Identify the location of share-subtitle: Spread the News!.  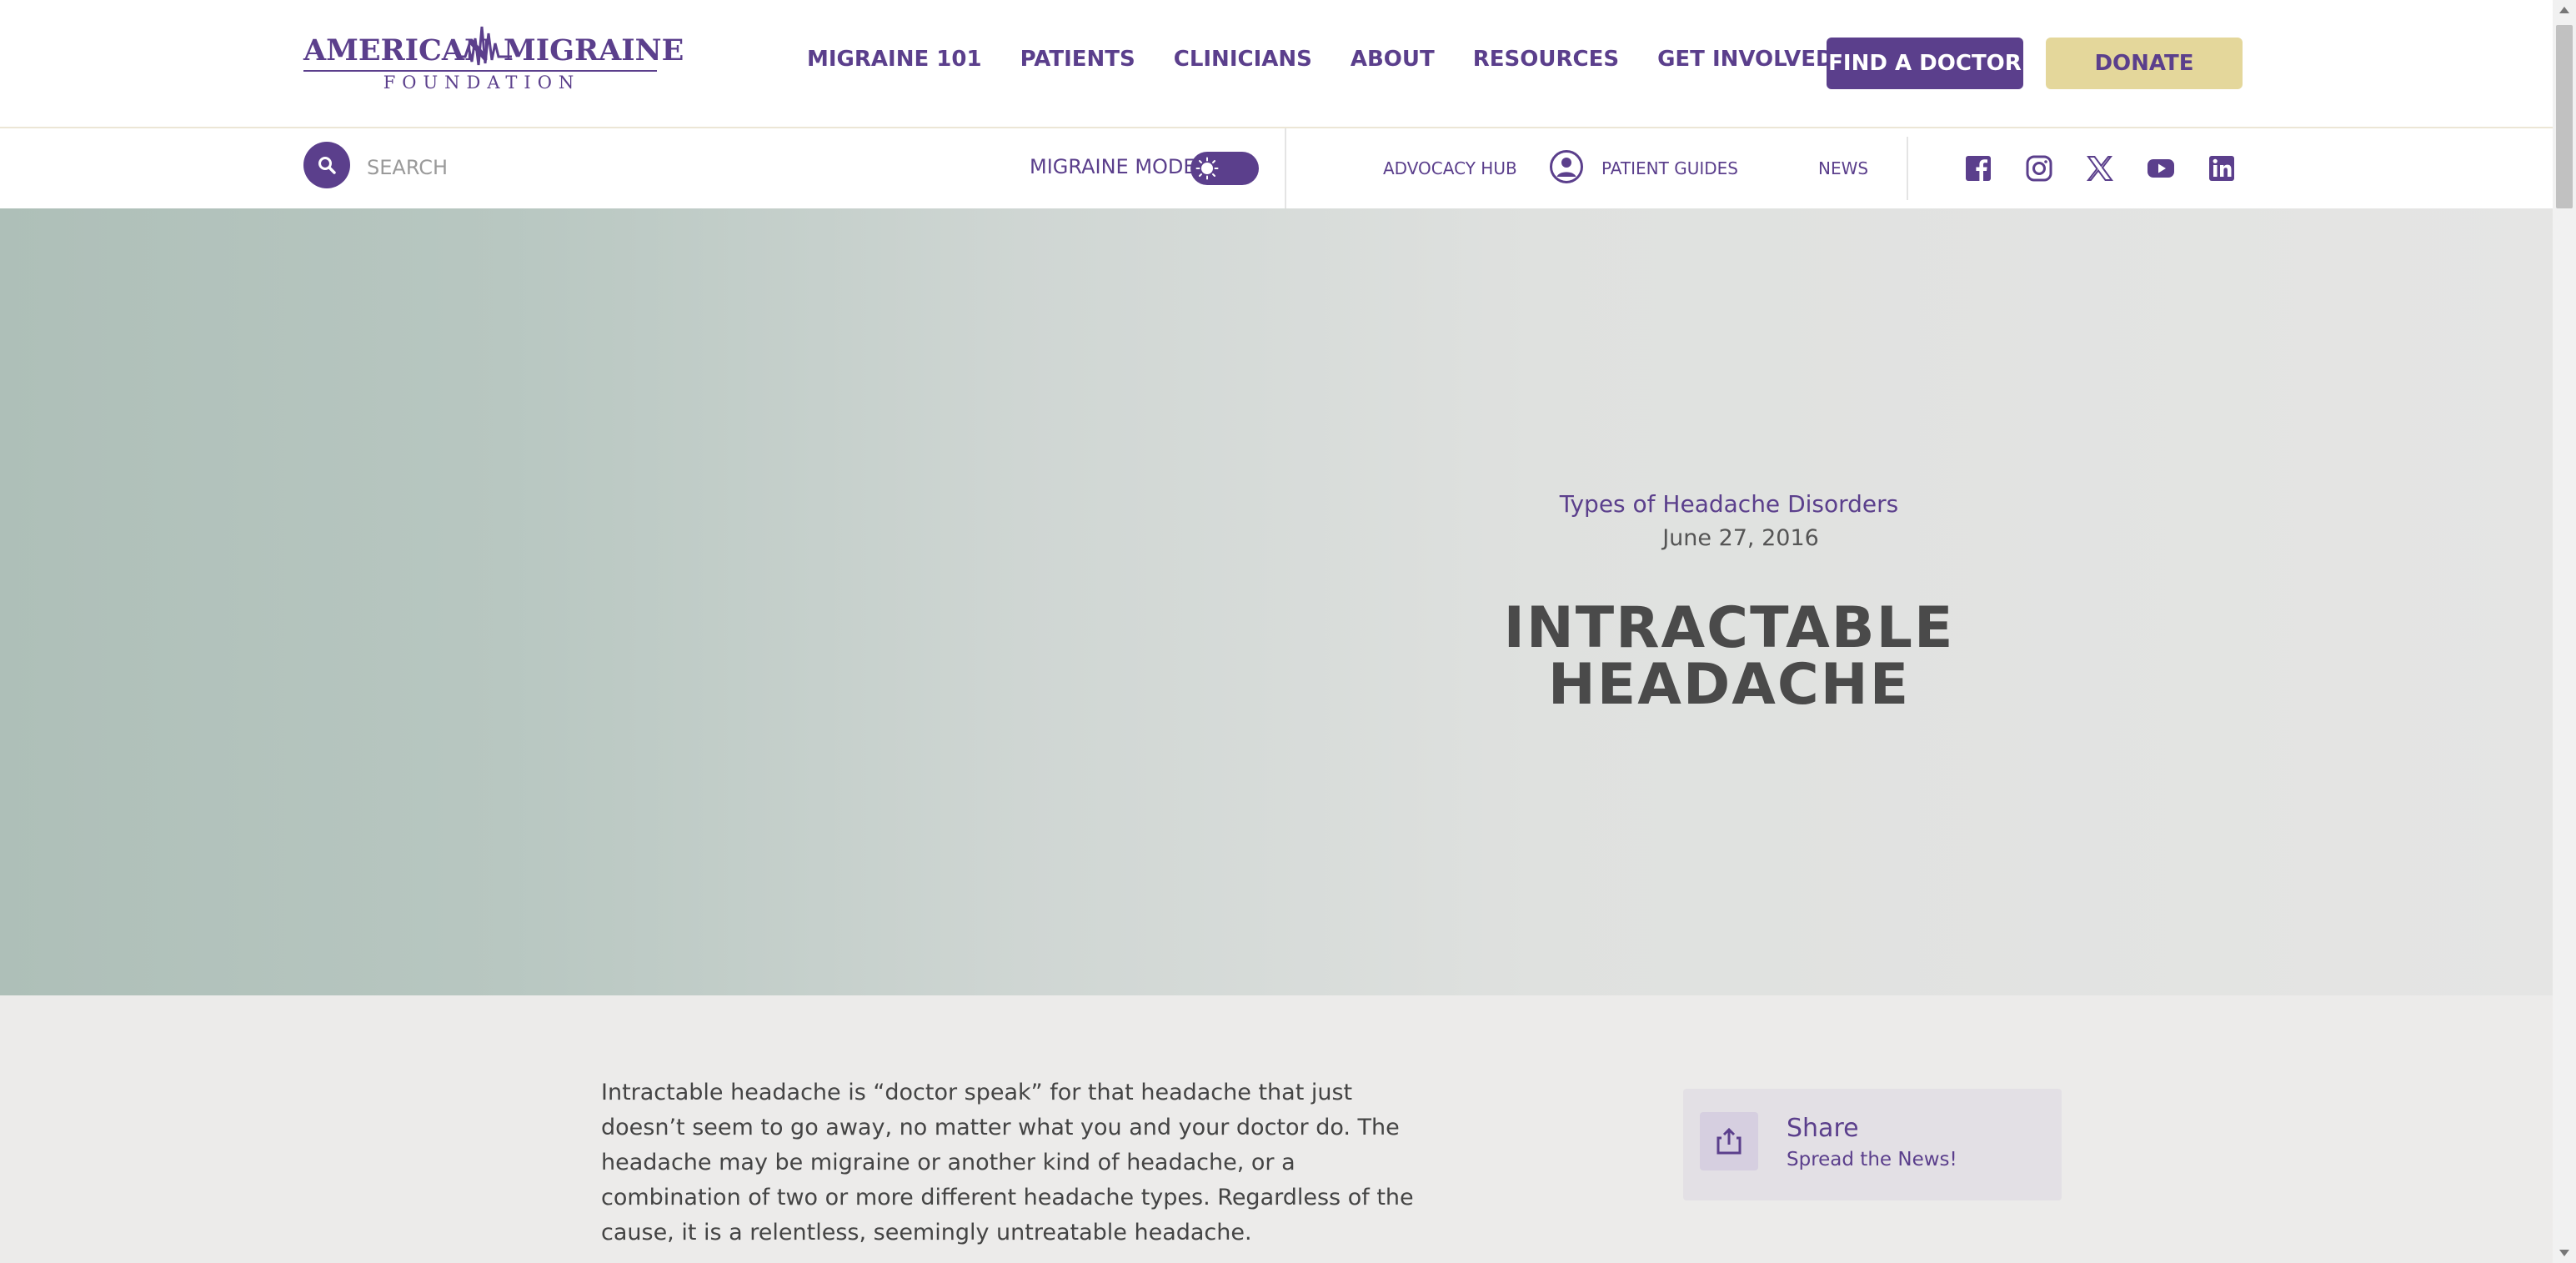
(1872, 1159).